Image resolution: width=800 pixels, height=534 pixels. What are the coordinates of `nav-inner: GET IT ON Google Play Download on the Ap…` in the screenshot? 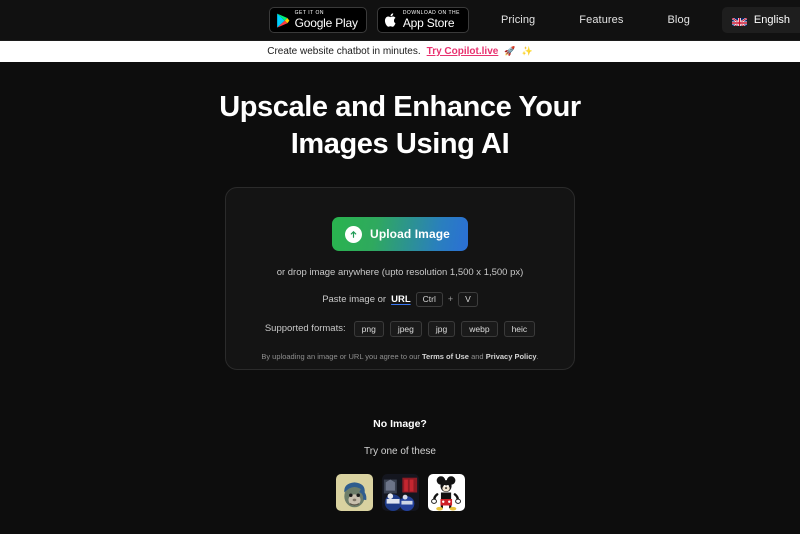 It's located at (534, 20).